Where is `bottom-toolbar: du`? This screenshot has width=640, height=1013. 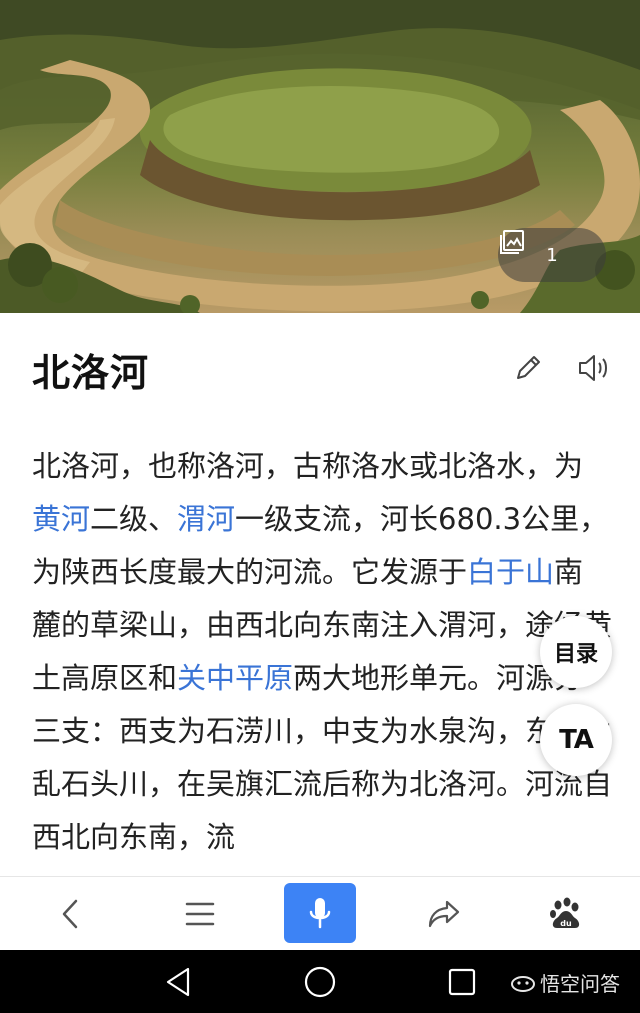 bottom-toolbar: du is located at coordinates (320, 913).